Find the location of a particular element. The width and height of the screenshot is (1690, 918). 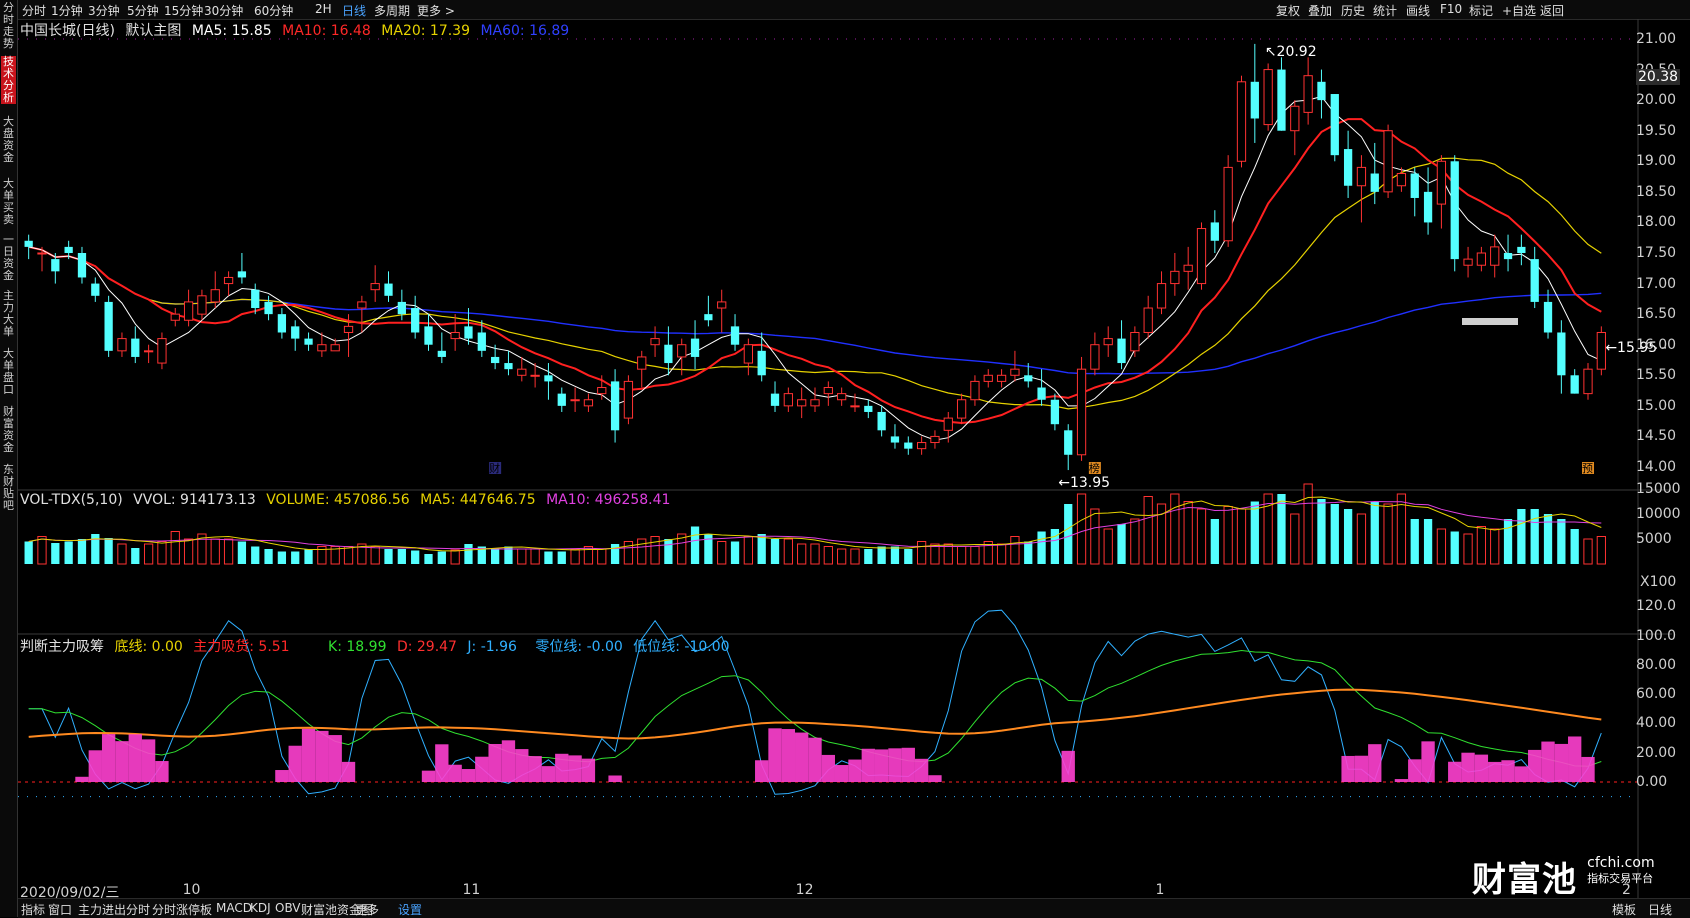

price-tick: 18.00 is located at coordinates (1656, 222).